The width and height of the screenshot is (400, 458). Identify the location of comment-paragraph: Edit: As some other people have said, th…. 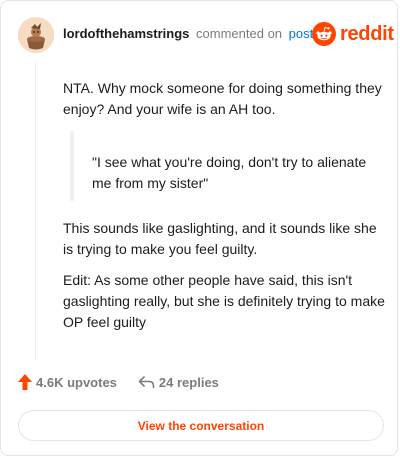
(224, 301).